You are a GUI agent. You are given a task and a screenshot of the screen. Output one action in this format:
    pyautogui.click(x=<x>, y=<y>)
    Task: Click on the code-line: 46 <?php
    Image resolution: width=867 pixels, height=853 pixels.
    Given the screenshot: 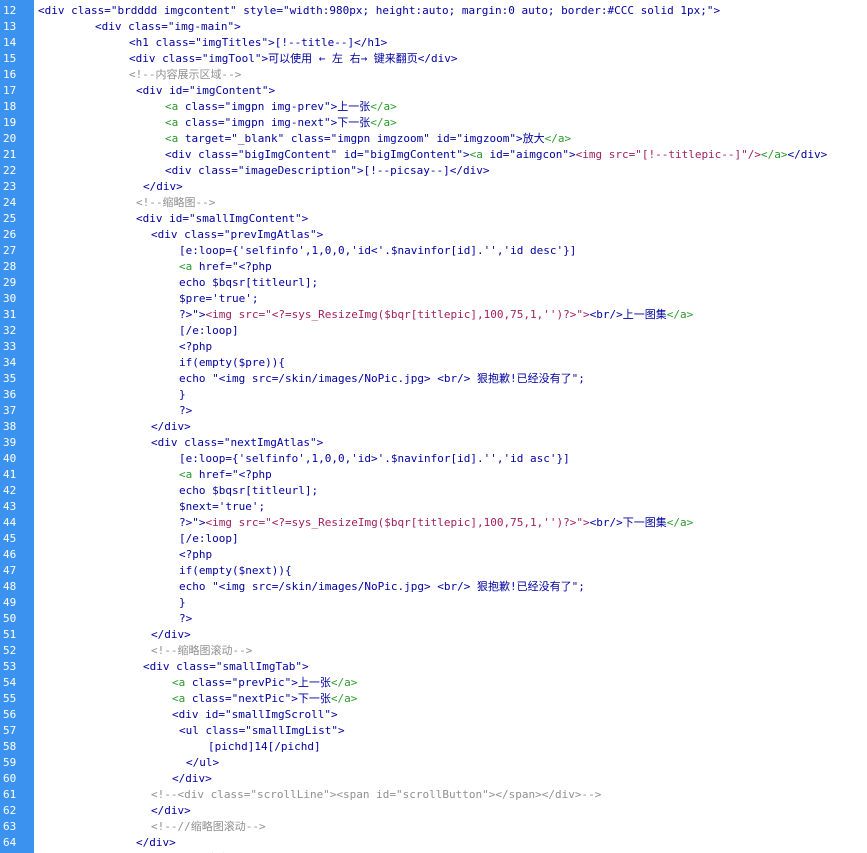 What is the action you would take?
    pyautogui.click(x=433, y=555)
    